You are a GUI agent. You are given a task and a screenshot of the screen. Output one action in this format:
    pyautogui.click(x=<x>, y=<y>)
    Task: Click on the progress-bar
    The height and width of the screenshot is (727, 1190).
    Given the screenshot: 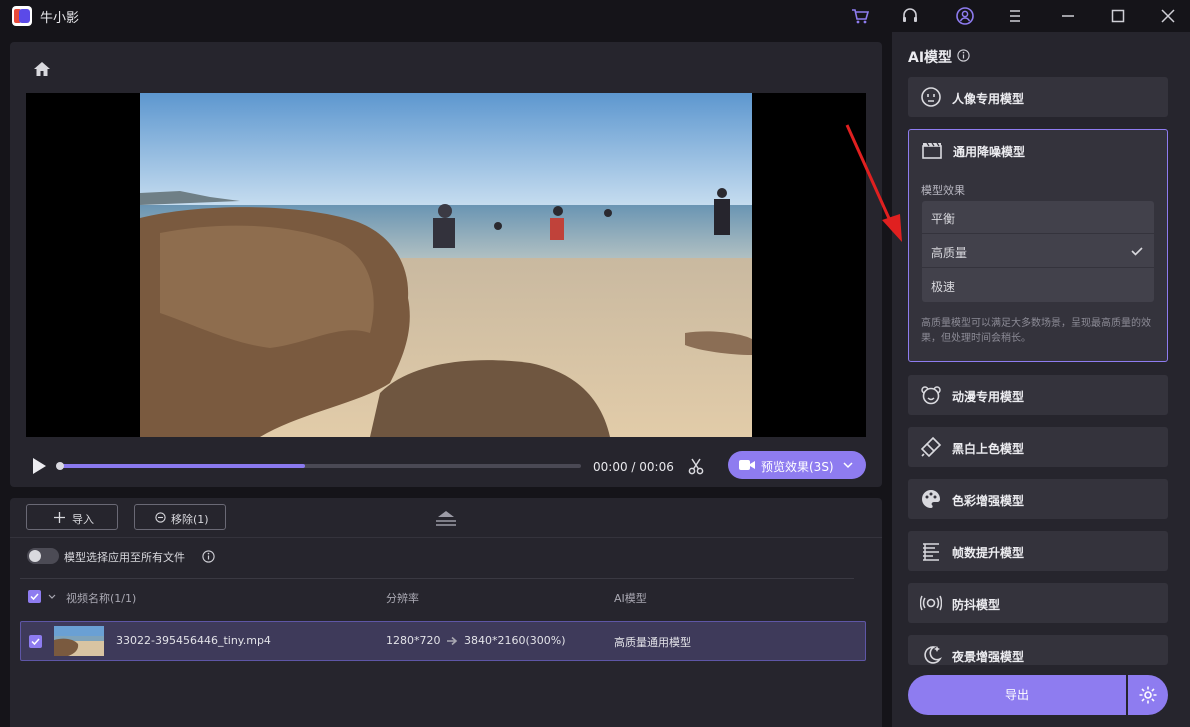 What is the action you would take?
    pyautogui.click(x=318, y=466)
    